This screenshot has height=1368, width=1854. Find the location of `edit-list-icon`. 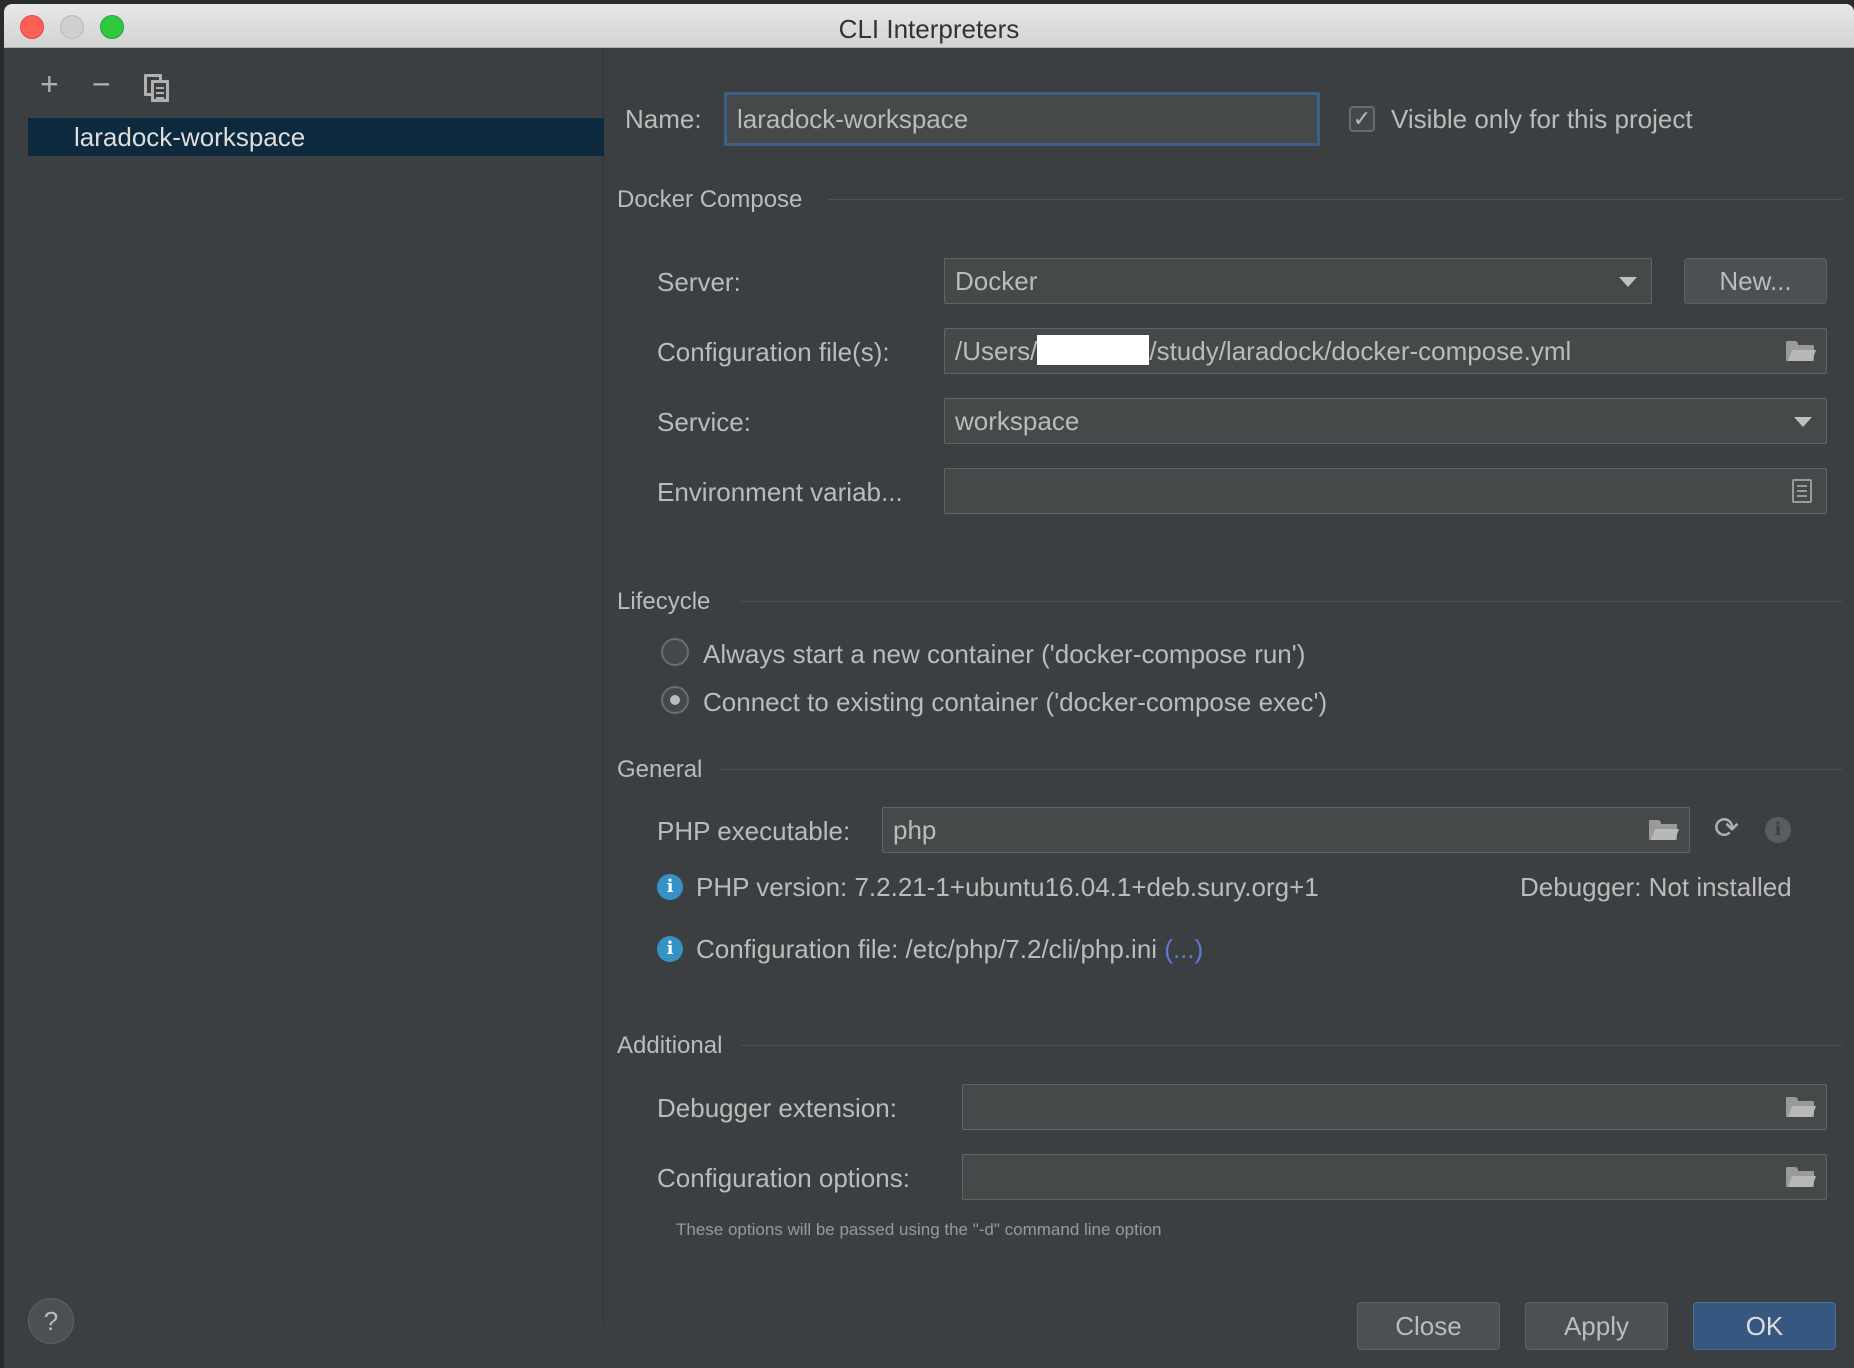

edit-list-icon is located at coordinates (1802, 491).